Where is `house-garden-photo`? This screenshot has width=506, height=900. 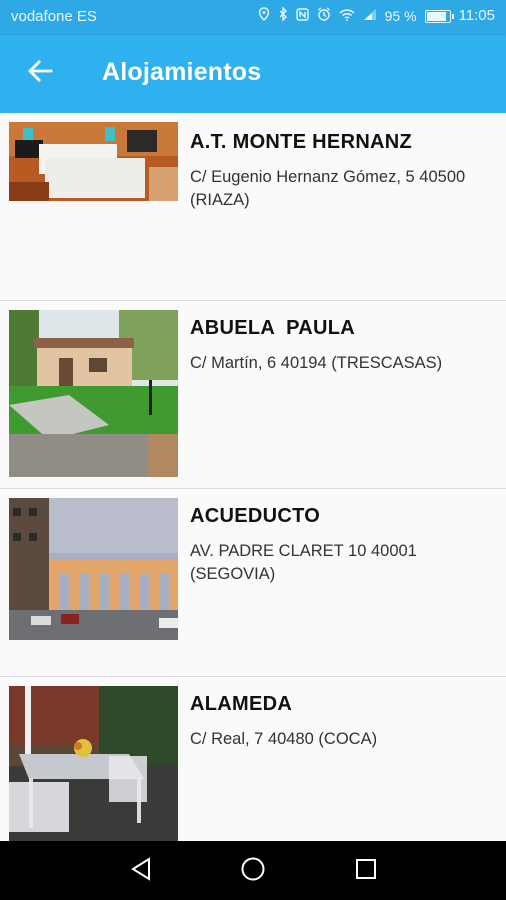
house-garden-photo is located at coordinates (93, 393).